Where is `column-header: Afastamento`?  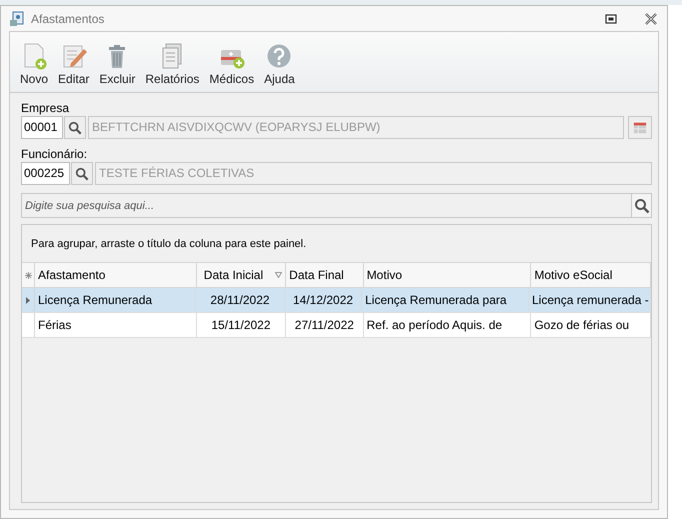 column-header: Afastamento is located at coordinates (116, 275).